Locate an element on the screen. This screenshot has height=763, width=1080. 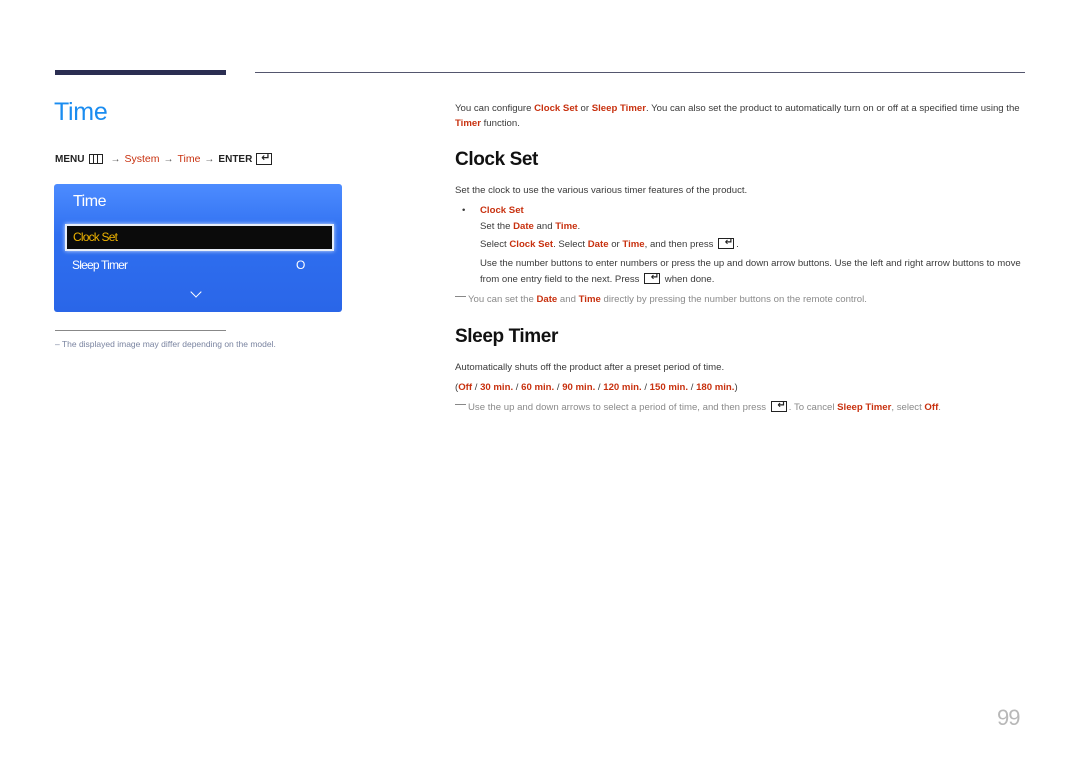
clock-set-heading: Clock Set is located at coordinates (496, 159).